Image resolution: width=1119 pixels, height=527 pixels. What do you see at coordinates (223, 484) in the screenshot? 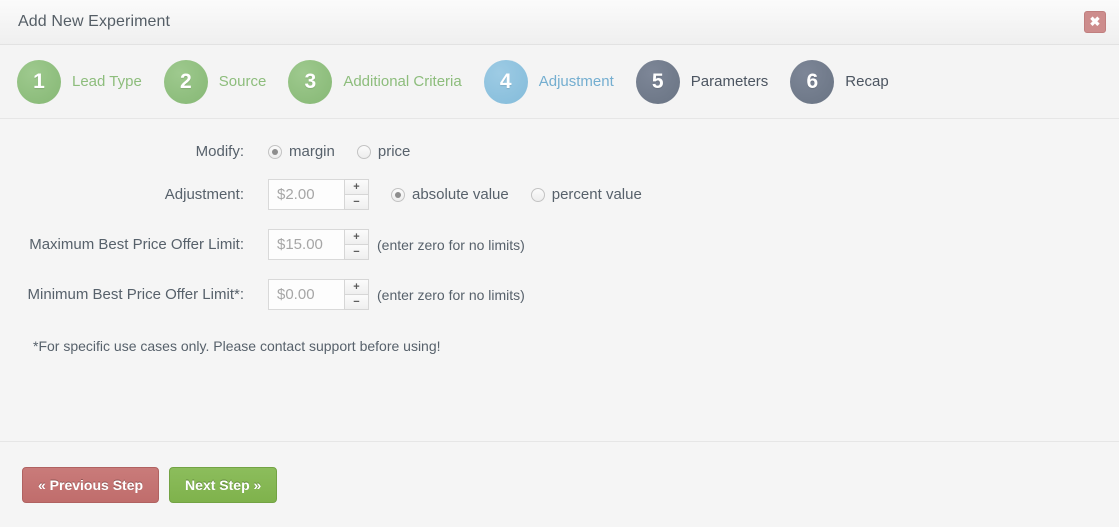
I see `next-step-button: Next Step »` at bounding box center [223, 484].